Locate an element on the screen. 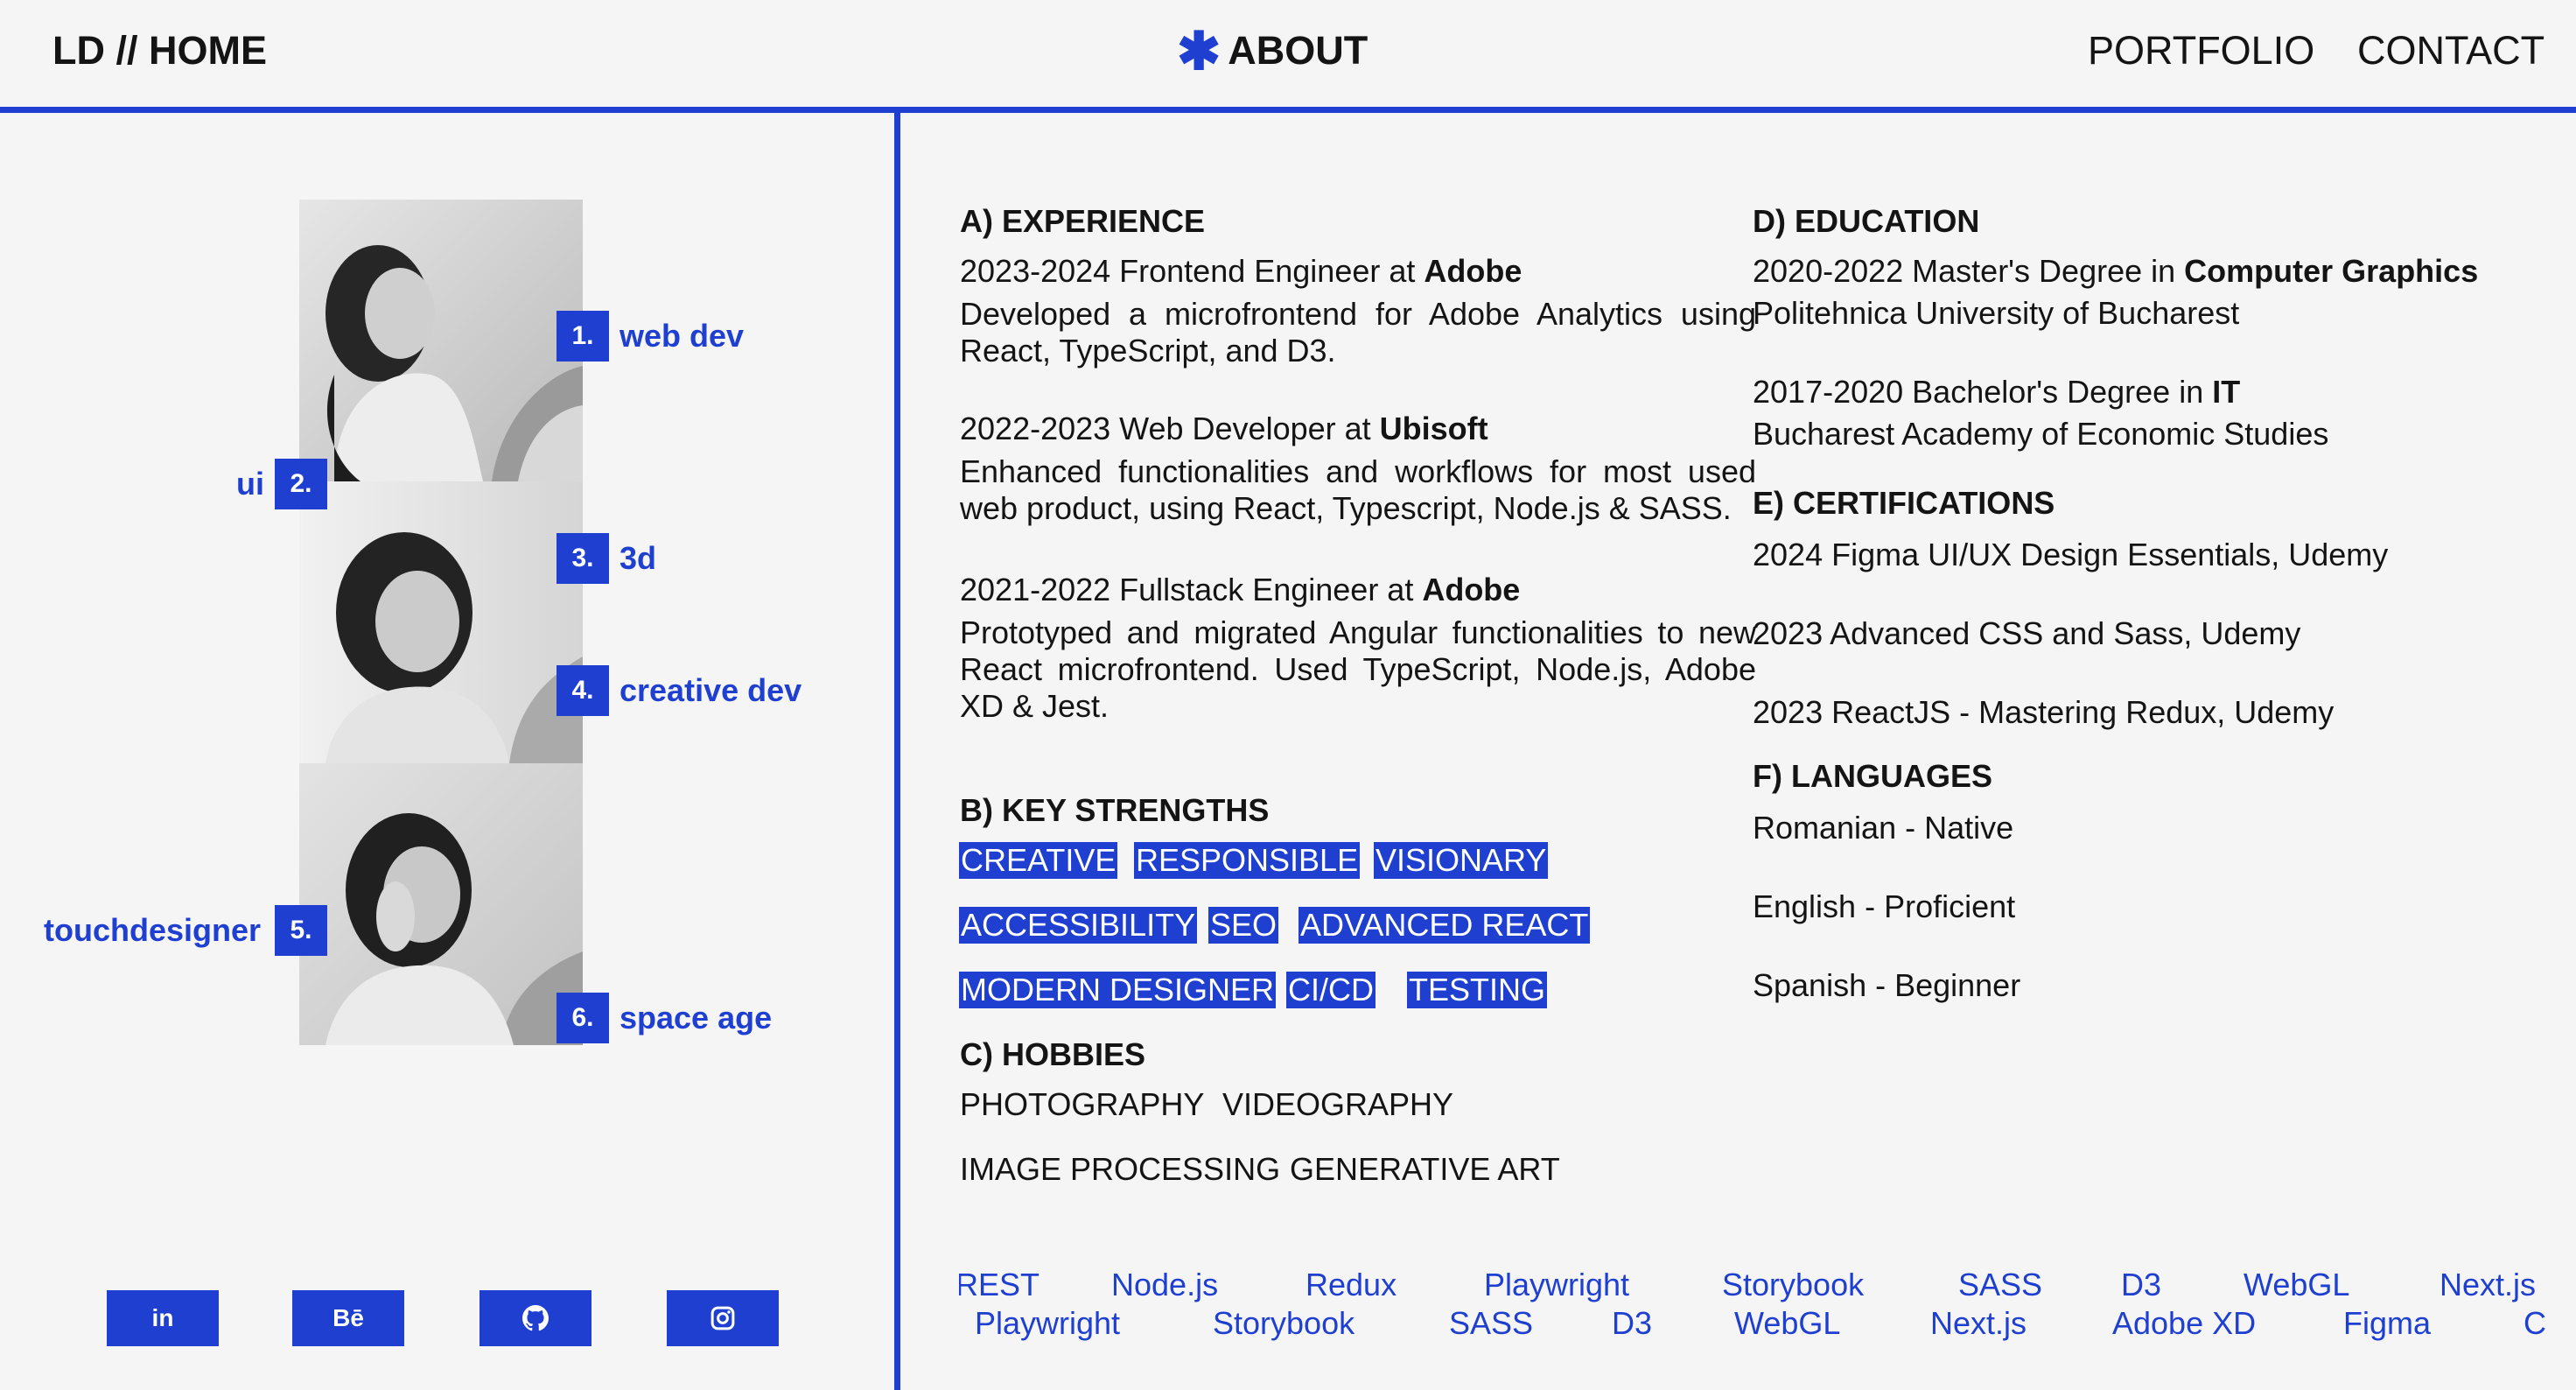 The width and height of the screenshot is (2576, 1390). strength-chip: CREATIVE is located at coordinates (1038, 860).